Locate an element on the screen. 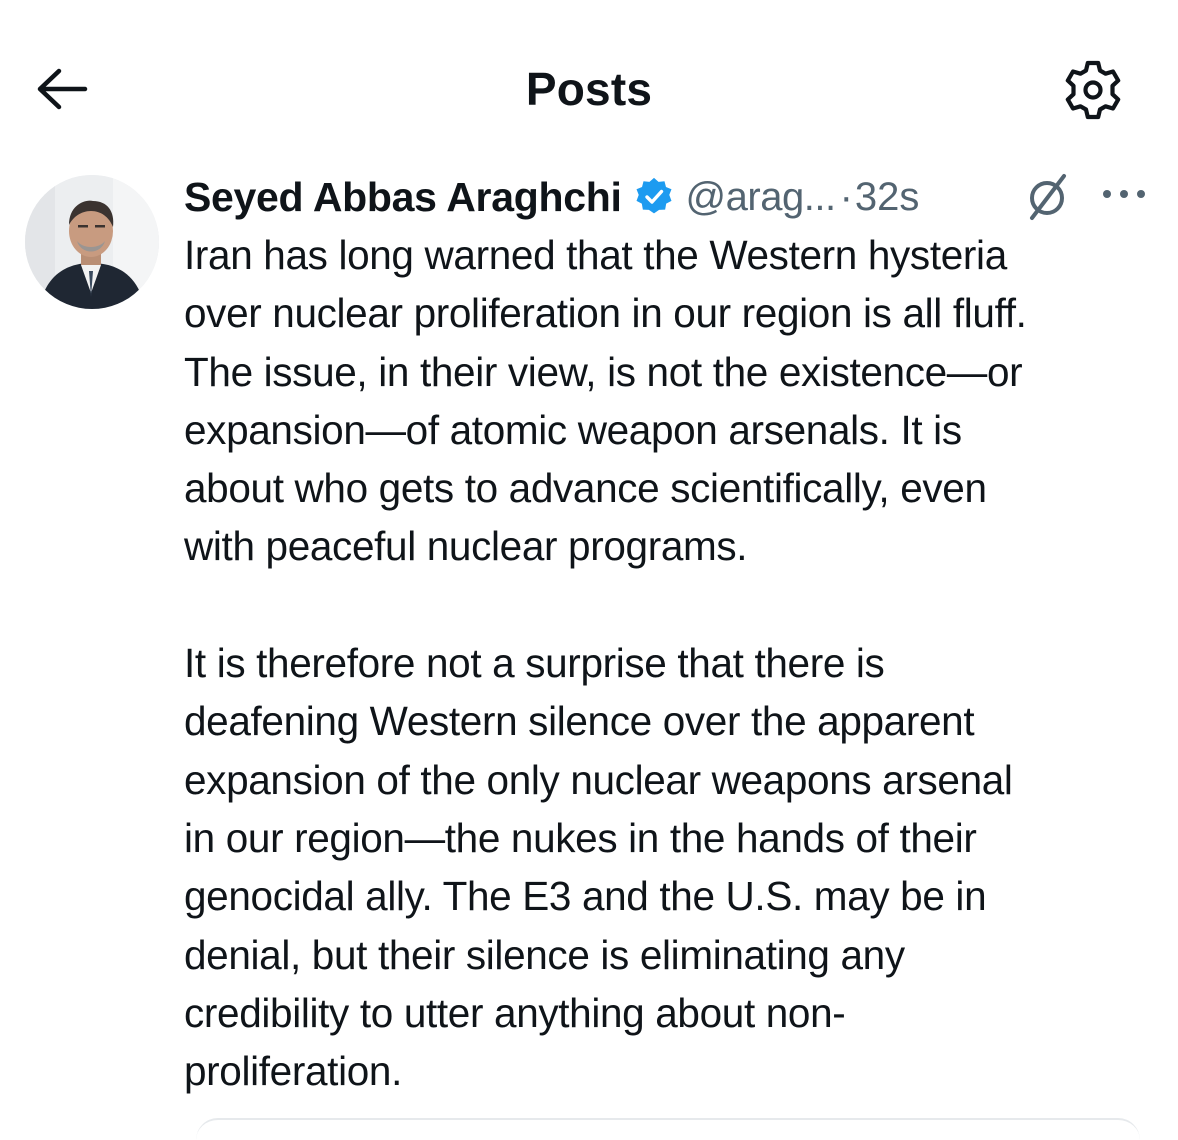 This screenshot has width=1178, height=1140. top-bar: Posts is located at coordinates (589, 85).